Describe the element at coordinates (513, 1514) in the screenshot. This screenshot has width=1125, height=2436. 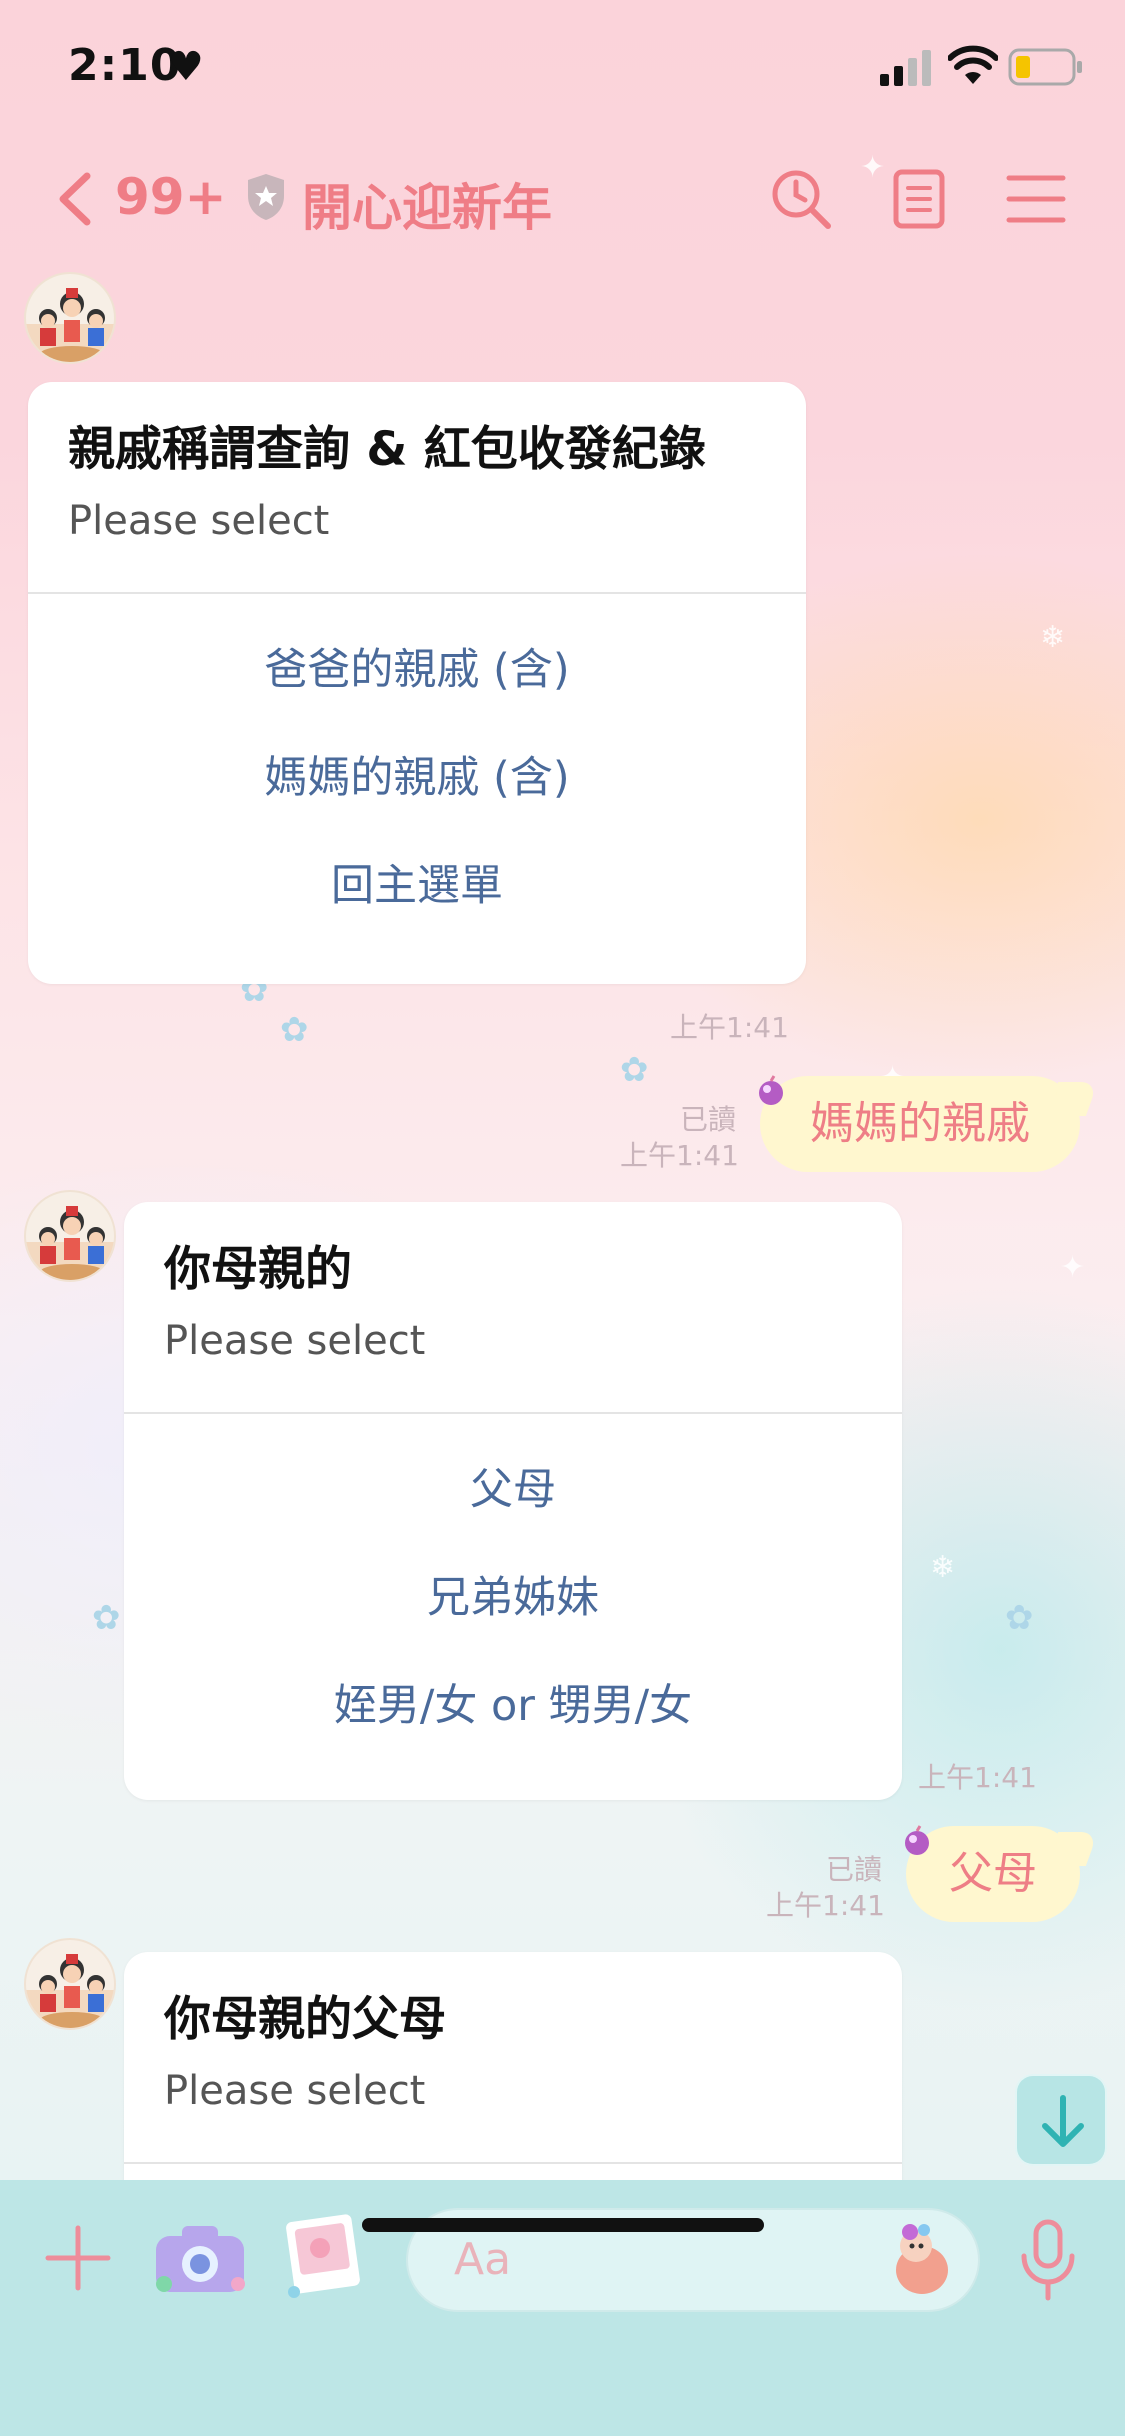
I see `option-parents: 父母` at that location.